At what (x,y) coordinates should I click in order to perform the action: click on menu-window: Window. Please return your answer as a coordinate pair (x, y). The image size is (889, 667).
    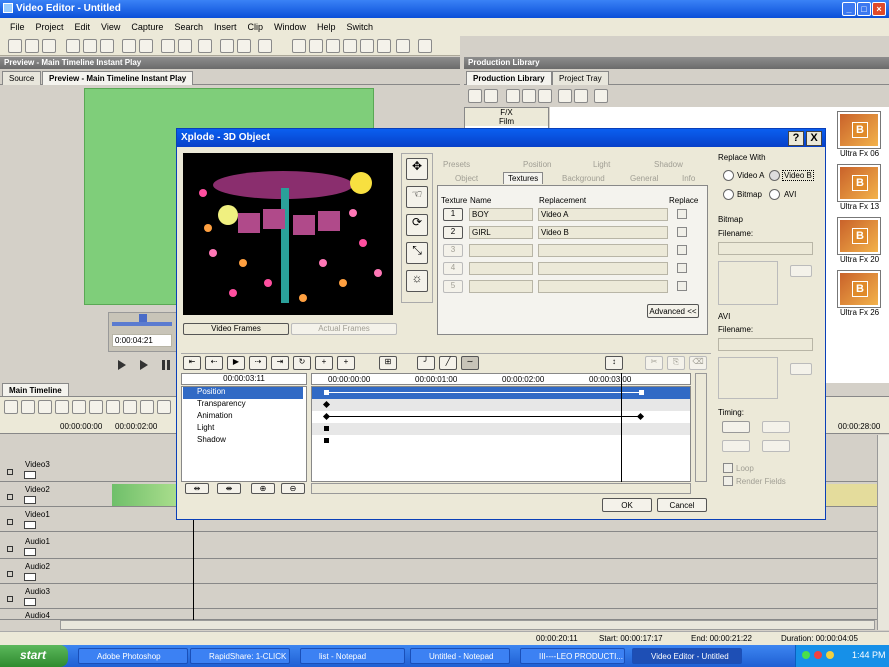
    Looking at the image, I should click on (290, 27).